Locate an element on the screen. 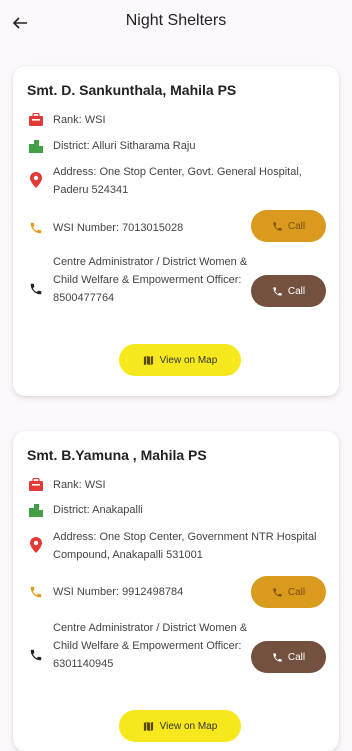  wsi-number-row: WSI Number: 7013015028 is located at coordinates (145, 228).